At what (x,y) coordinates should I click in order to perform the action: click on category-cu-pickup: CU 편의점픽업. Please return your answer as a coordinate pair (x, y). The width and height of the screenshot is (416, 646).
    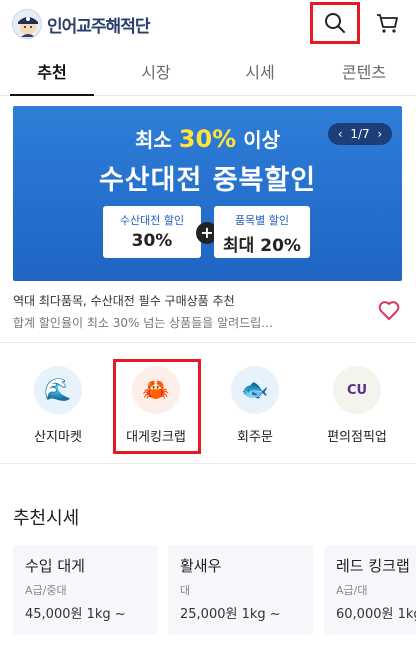
    Looking at the image, I should click on (357, 405).